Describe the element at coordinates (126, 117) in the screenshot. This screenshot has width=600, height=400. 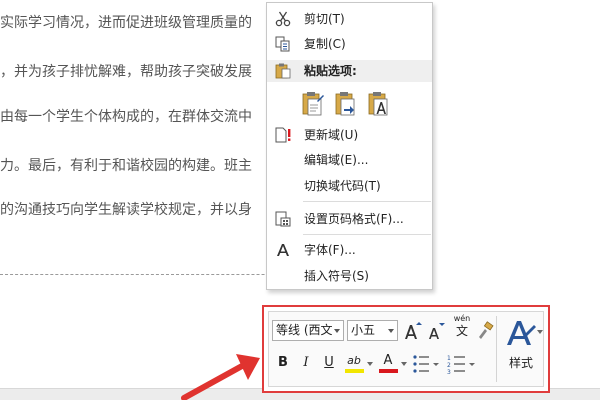
I see `document-text-line: 由每一个学生个体构成的，在群体交流中` at that location.